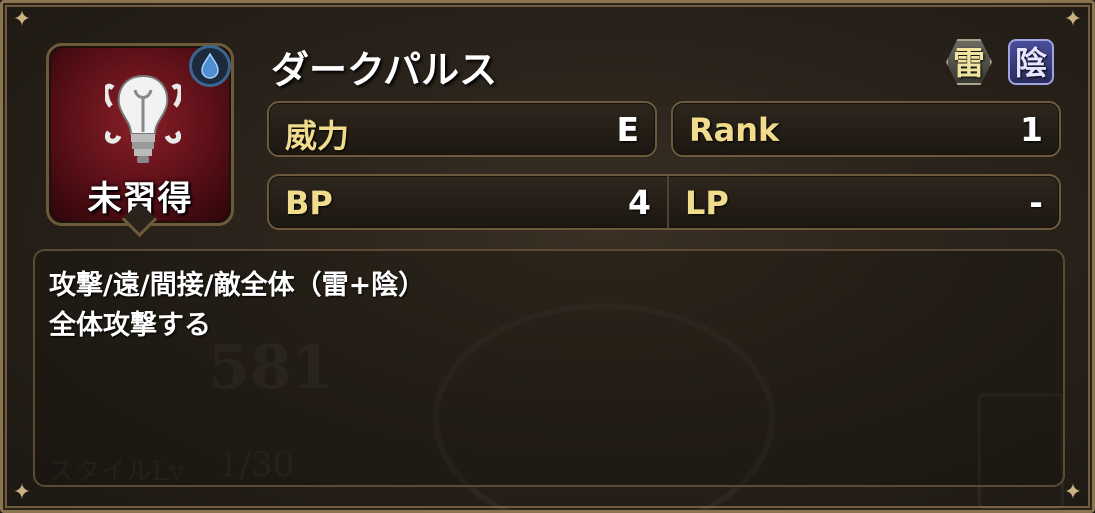 This screenshot has height=513, width=1095. Describe the element at coordinates (237, 285) in the screenshot. I see `description-line-1: 攻撃/遠/間接/敵全体（雷+陰）` at that location.